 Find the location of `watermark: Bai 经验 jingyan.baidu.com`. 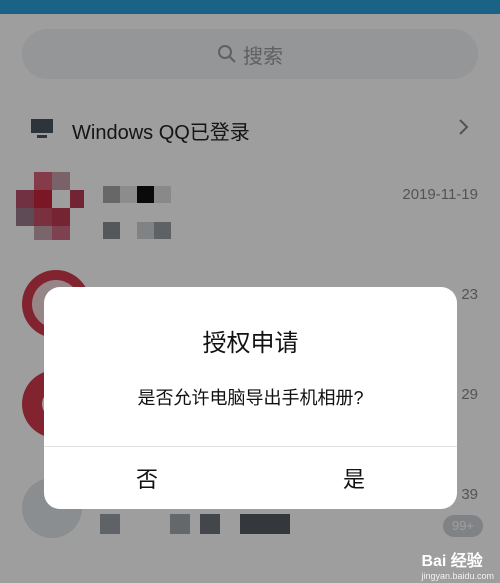

watermark: Bai 经验 jingyan.baidu.com is located at coordinates (457, 564).